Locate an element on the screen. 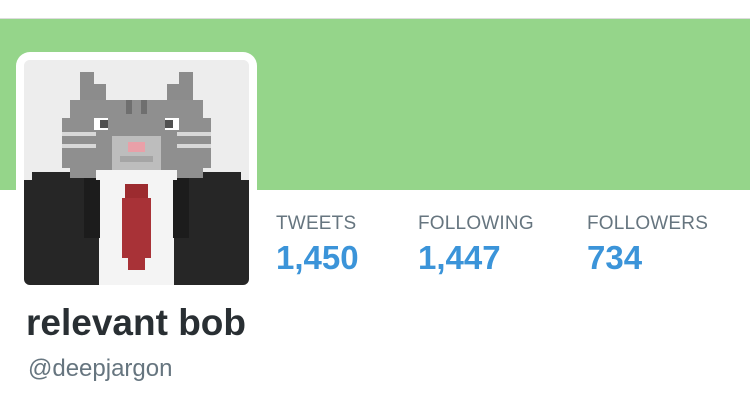 The width and height of the screenshot is (750, 402). stat-label: FOLLOWERS is located at coordinates (648, 223).